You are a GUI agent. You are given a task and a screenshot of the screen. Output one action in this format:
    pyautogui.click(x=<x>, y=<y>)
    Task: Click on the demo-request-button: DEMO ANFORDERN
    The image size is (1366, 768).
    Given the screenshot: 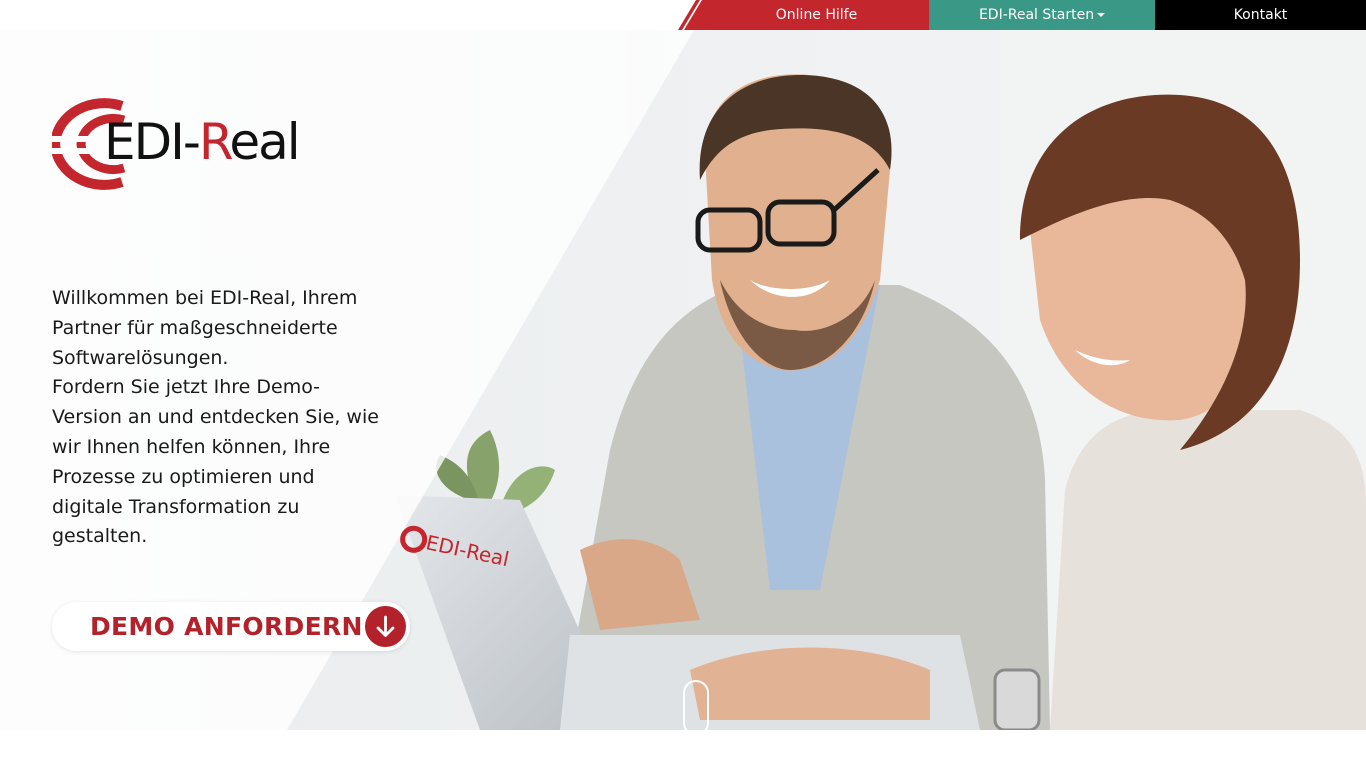 What is the action you would take?
    pyautogui.click(x=231, y=626)
    